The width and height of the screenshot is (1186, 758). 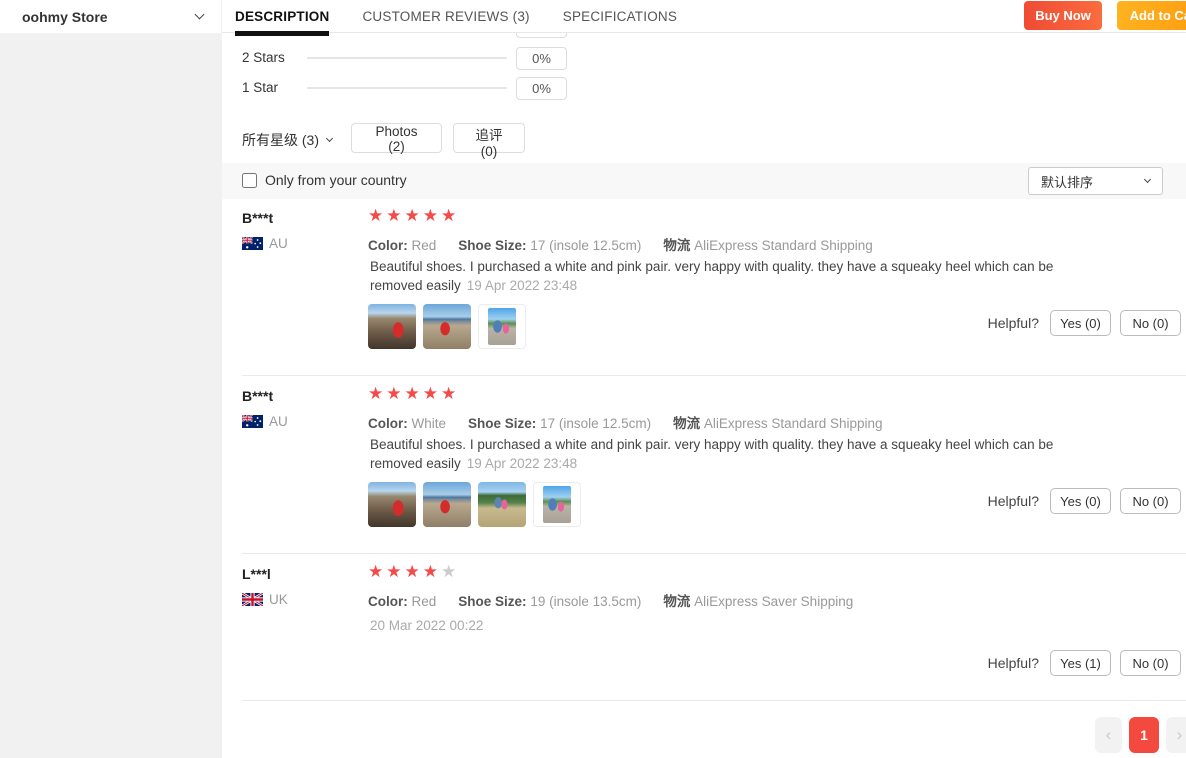 What do you see at coordinates (1067, 182) in the screenshot?
I see `sort-selected-value: 默认排序` at bounding box center [1067, 182].